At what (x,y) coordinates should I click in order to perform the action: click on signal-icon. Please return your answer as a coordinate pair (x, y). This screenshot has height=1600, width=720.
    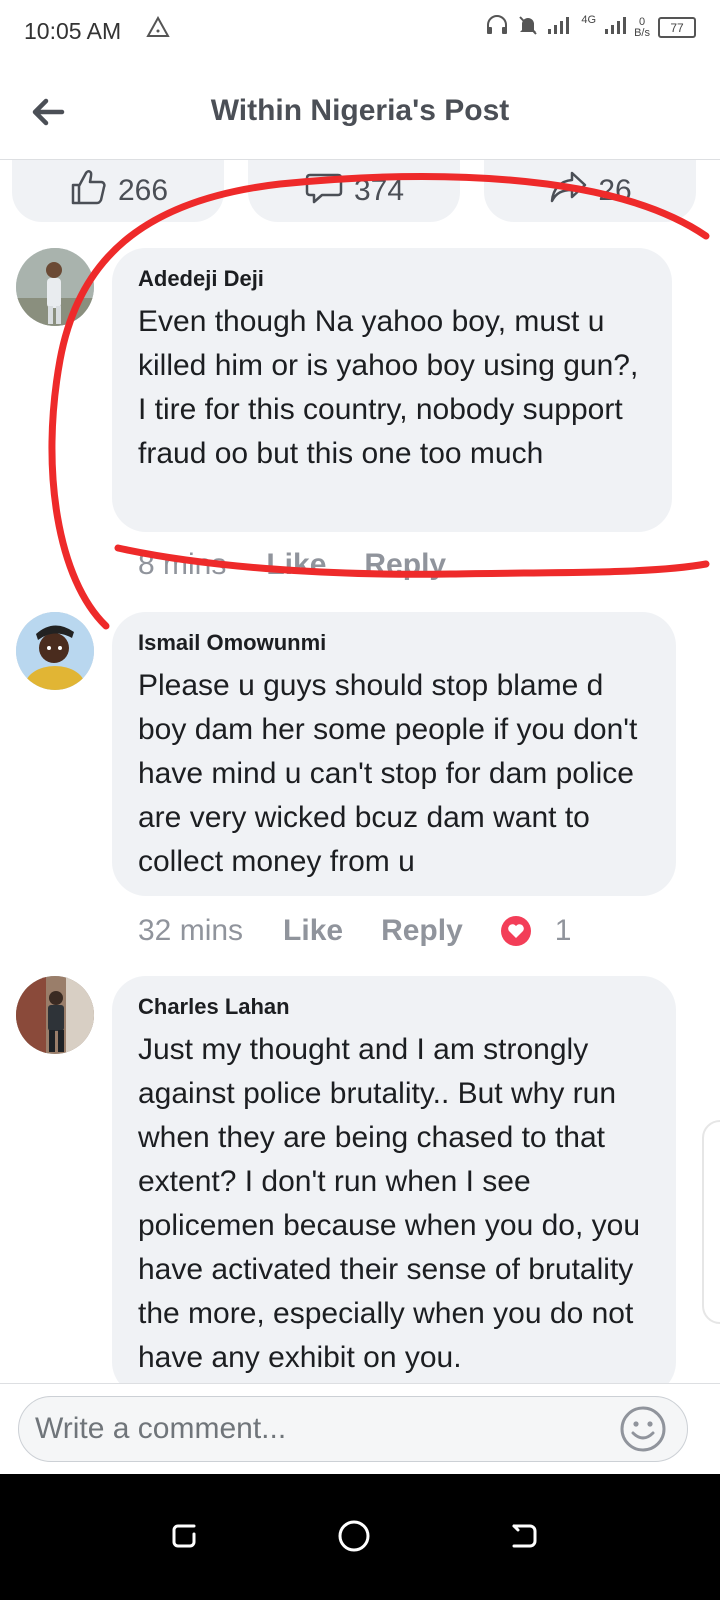
    Looking at the image, I should click on (560, 27).